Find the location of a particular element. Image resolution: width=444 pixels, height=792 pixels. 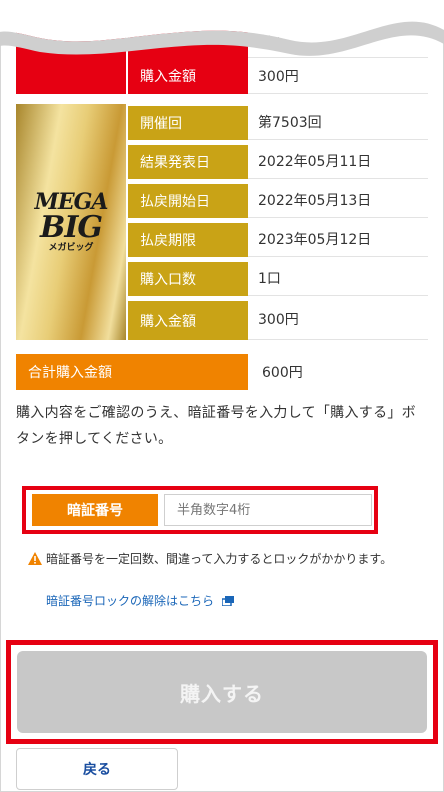

amount-value: 300円 is located at coordinates (338, 319).